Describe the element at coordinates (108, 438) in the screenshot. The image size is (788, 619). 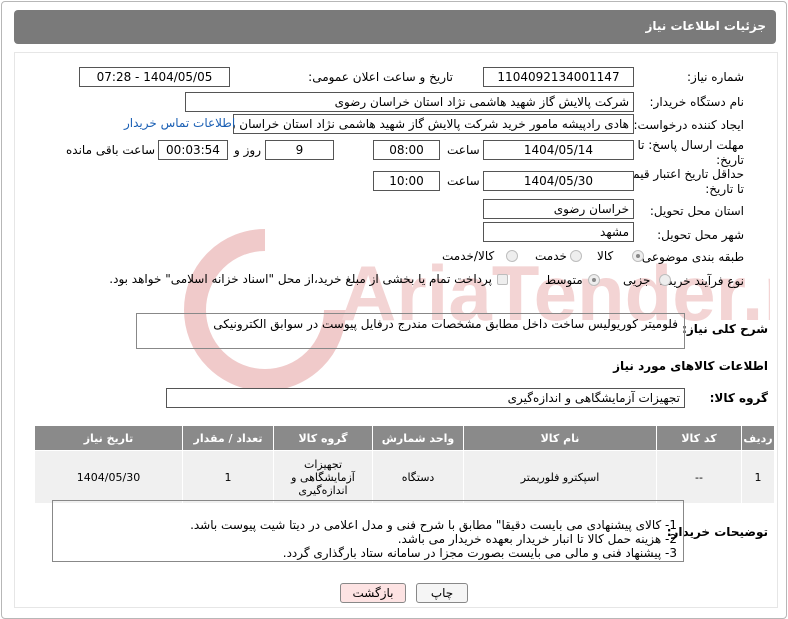
I see `col-date: تاریخ نیاز` at that location.